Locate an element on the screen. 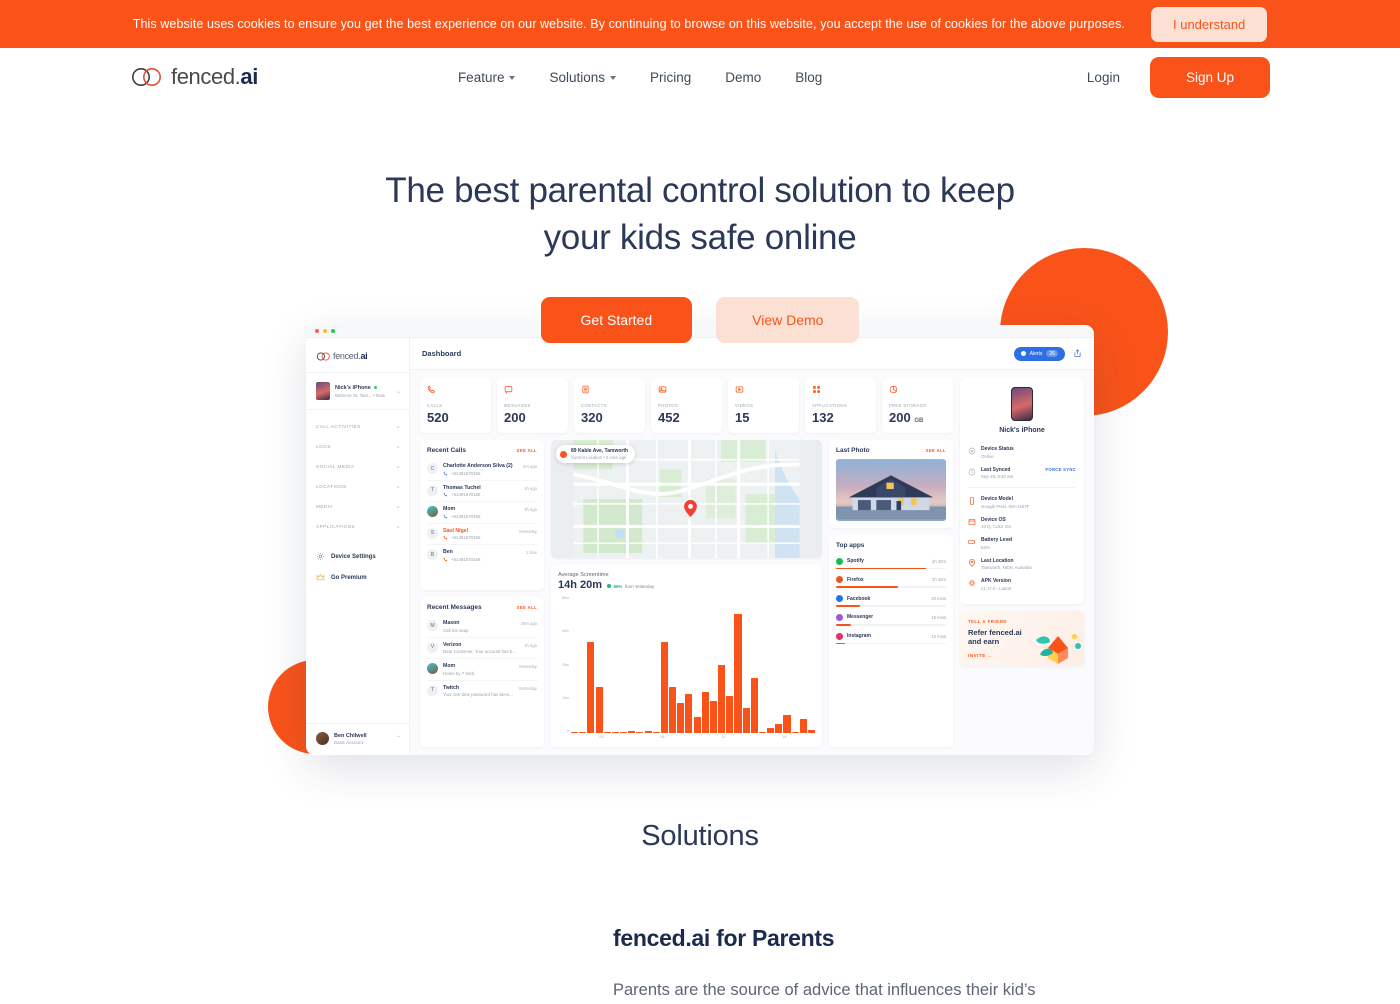  chevron-down-icon: ⌄ is located at coordinates (398, 486).